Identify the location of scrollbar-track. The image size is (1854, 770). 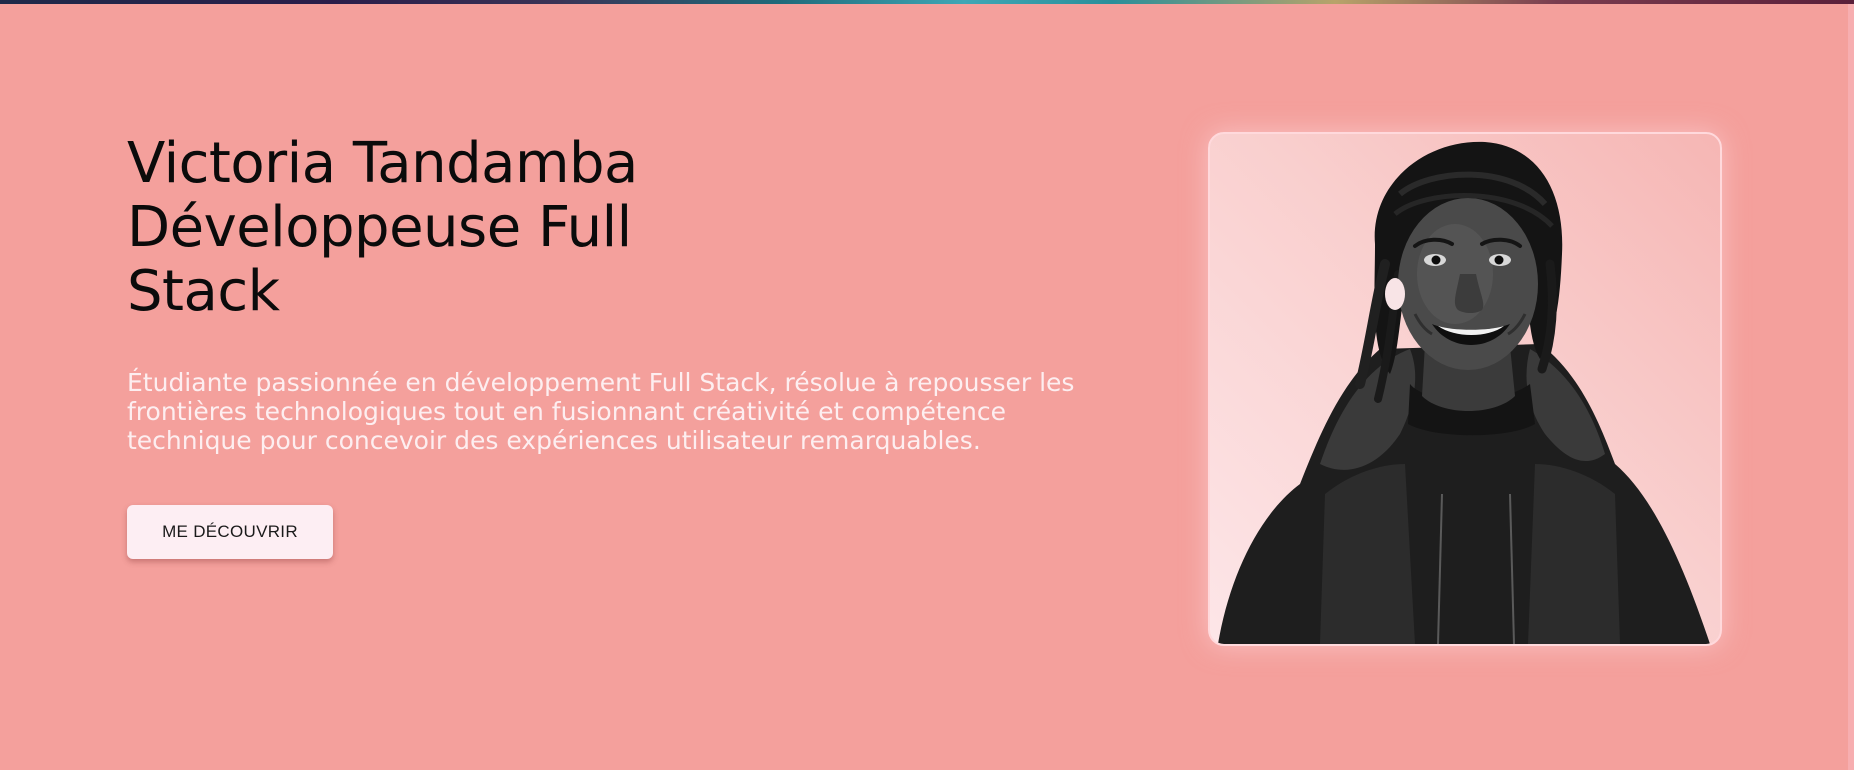
(1851, 387).